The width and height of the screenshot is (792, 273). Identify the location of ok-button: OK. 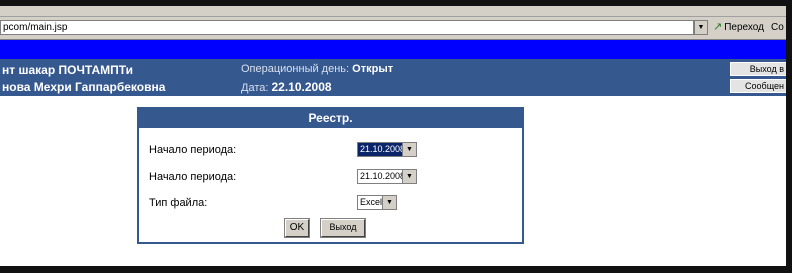
(297, 228).